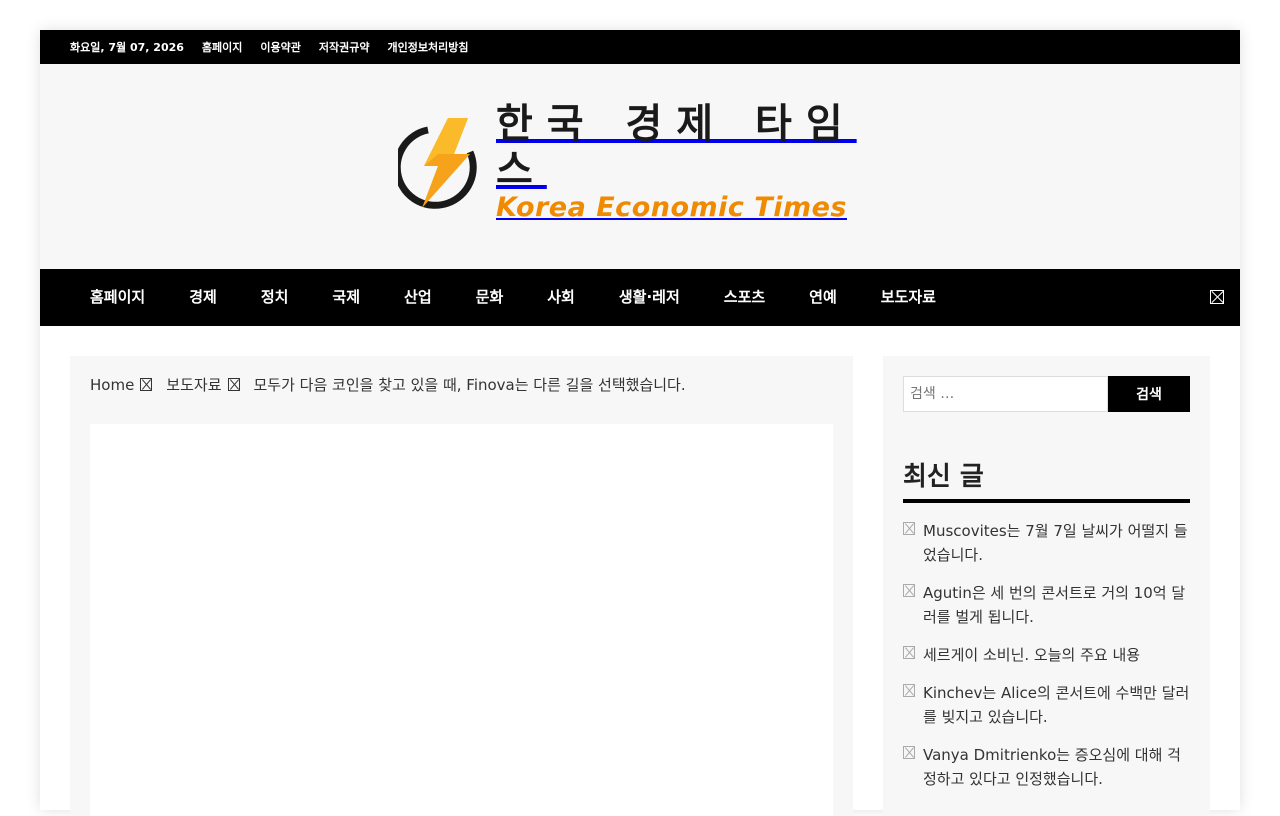  Describe the element at coordinates (823, 297) in the screenshot. I see `nav-item-entertainment: 연예` at that location.